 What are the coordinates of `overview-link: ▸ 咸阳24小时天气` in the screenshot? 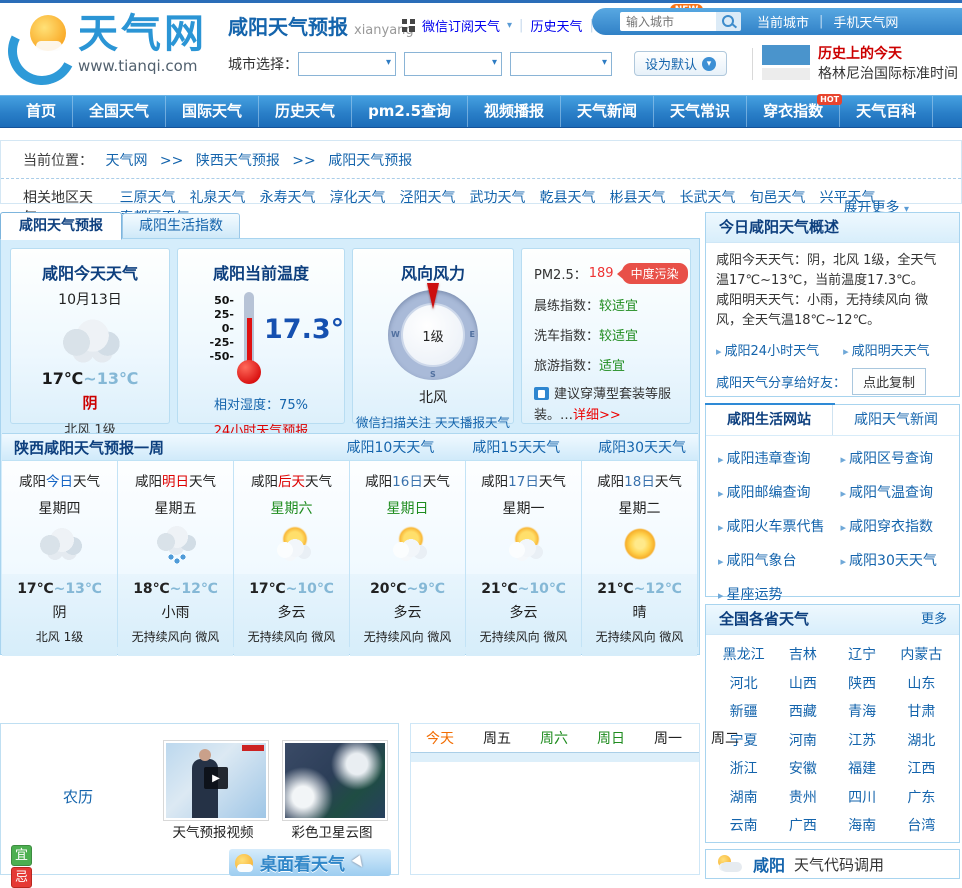 It's located at (767, 349).